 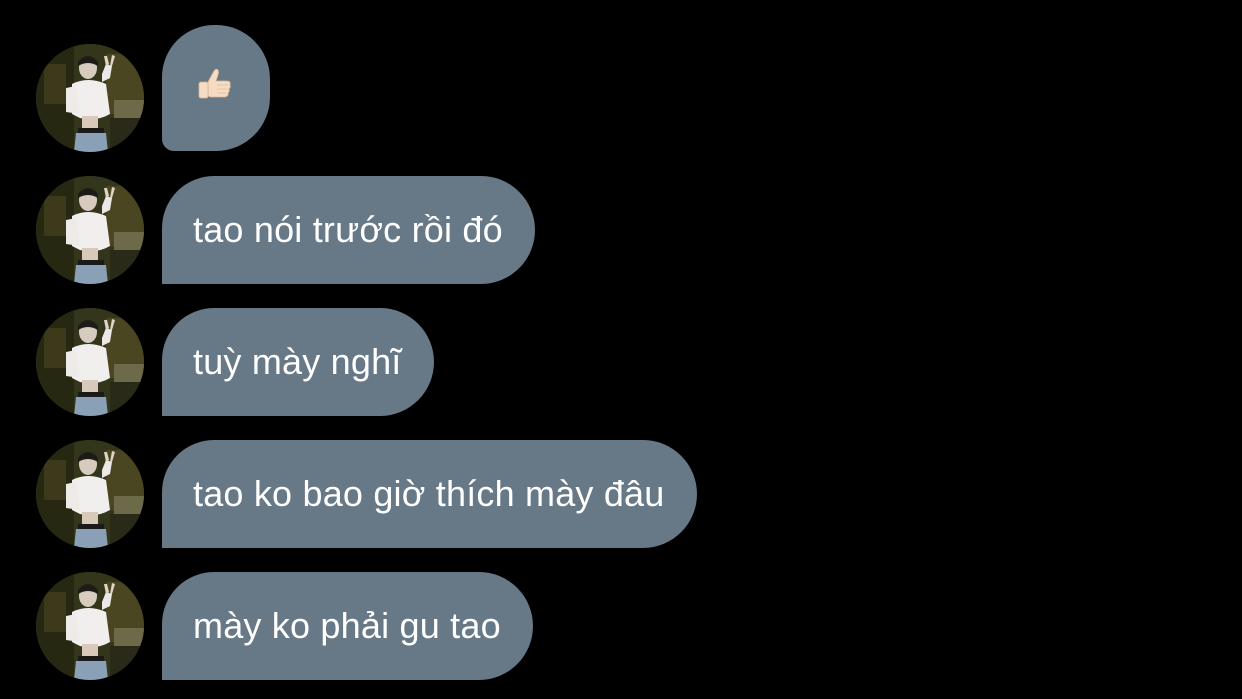 I want to click on message-text: tao nói trước rồi đó, so click(x=348, y=229).